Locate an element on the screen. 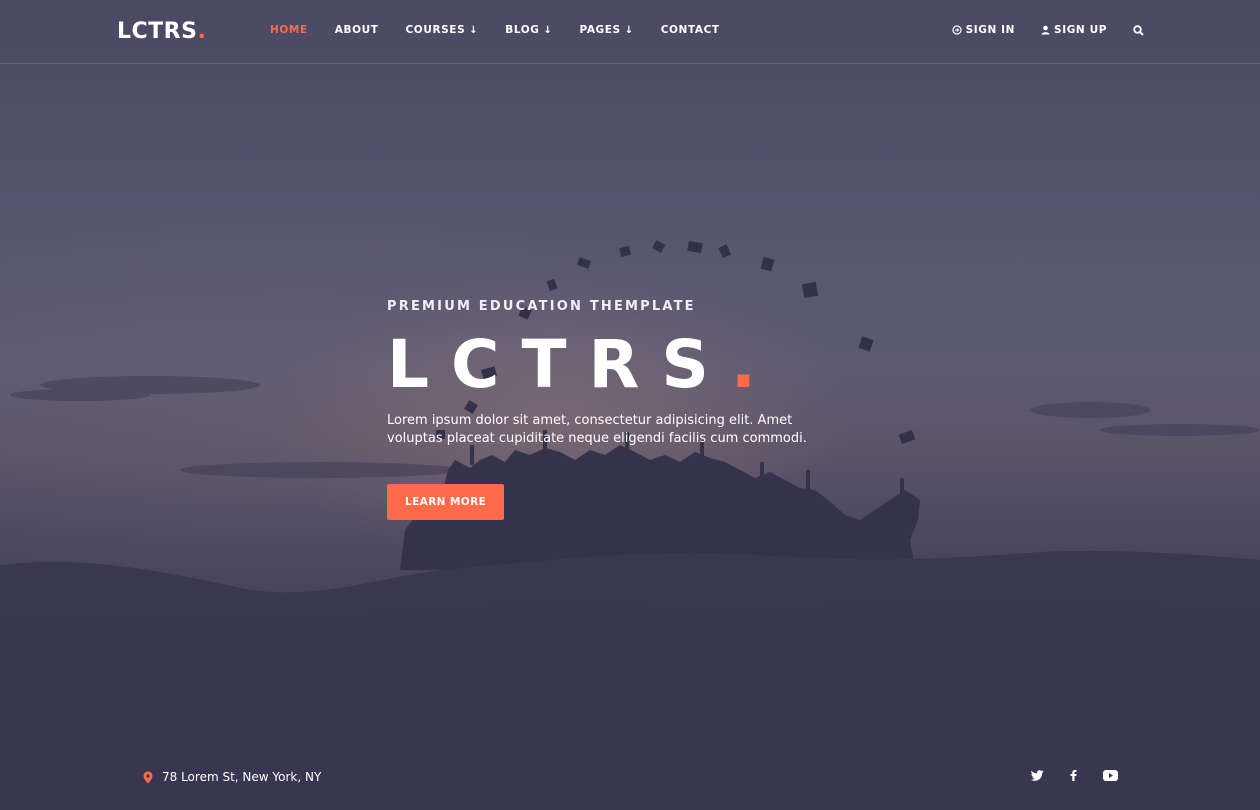  facebook-link is located at coordinates (1073, 775).